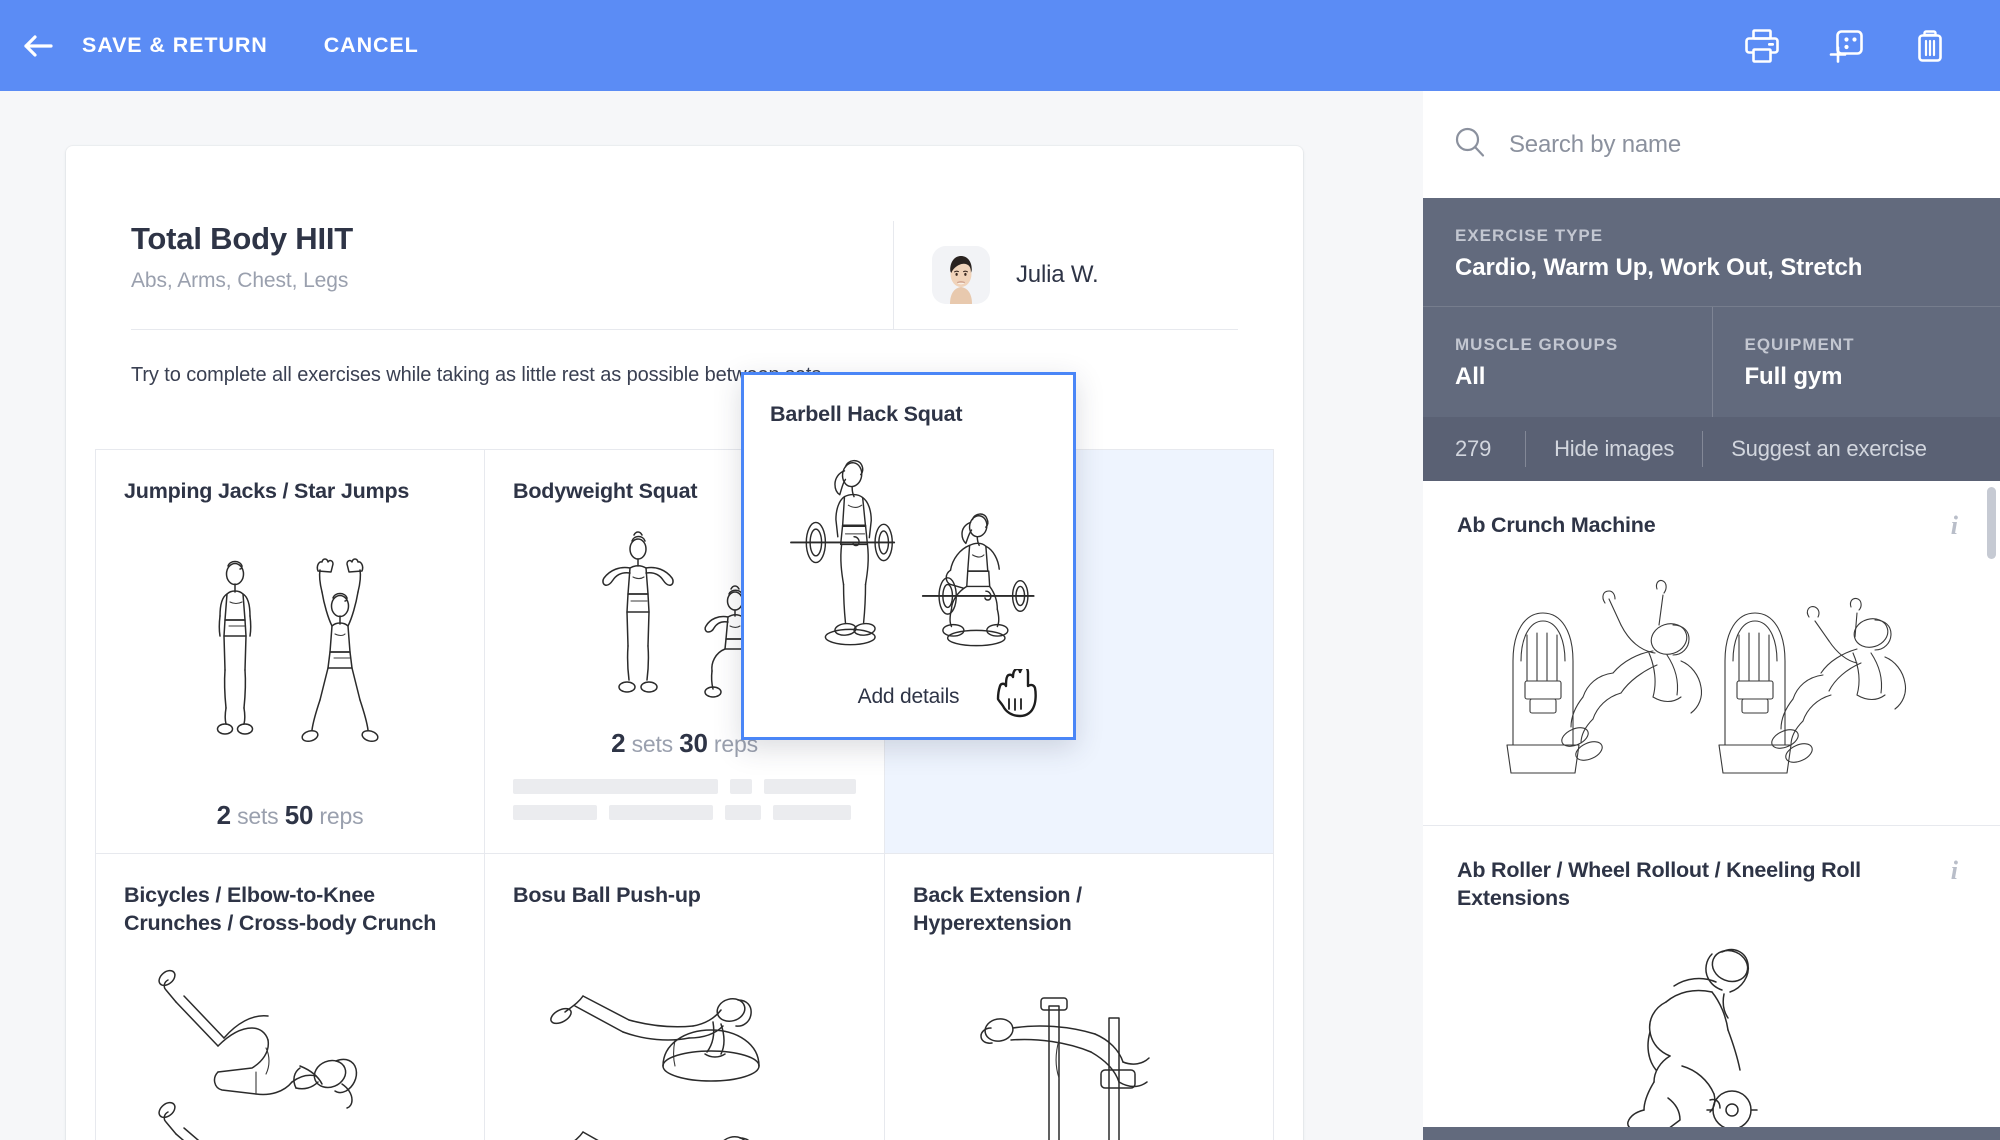 The width and height of the screenshot is (2000, 1140). Describe the element at coordinates (1793, 376) in the screenshot. I see `filter-value: Full gym` at that location.